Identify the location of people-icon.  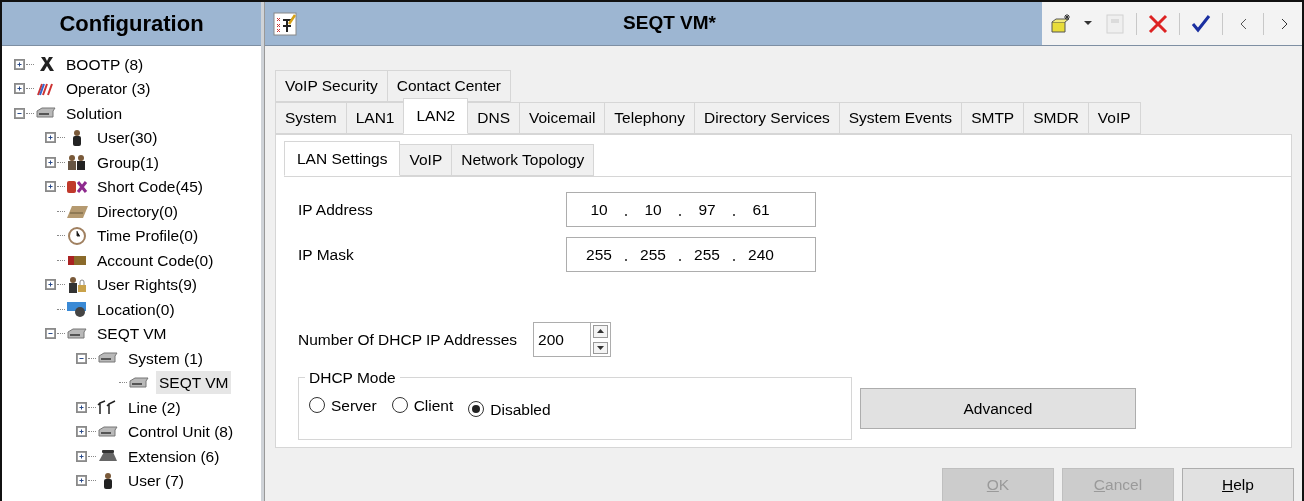
(77, 162).